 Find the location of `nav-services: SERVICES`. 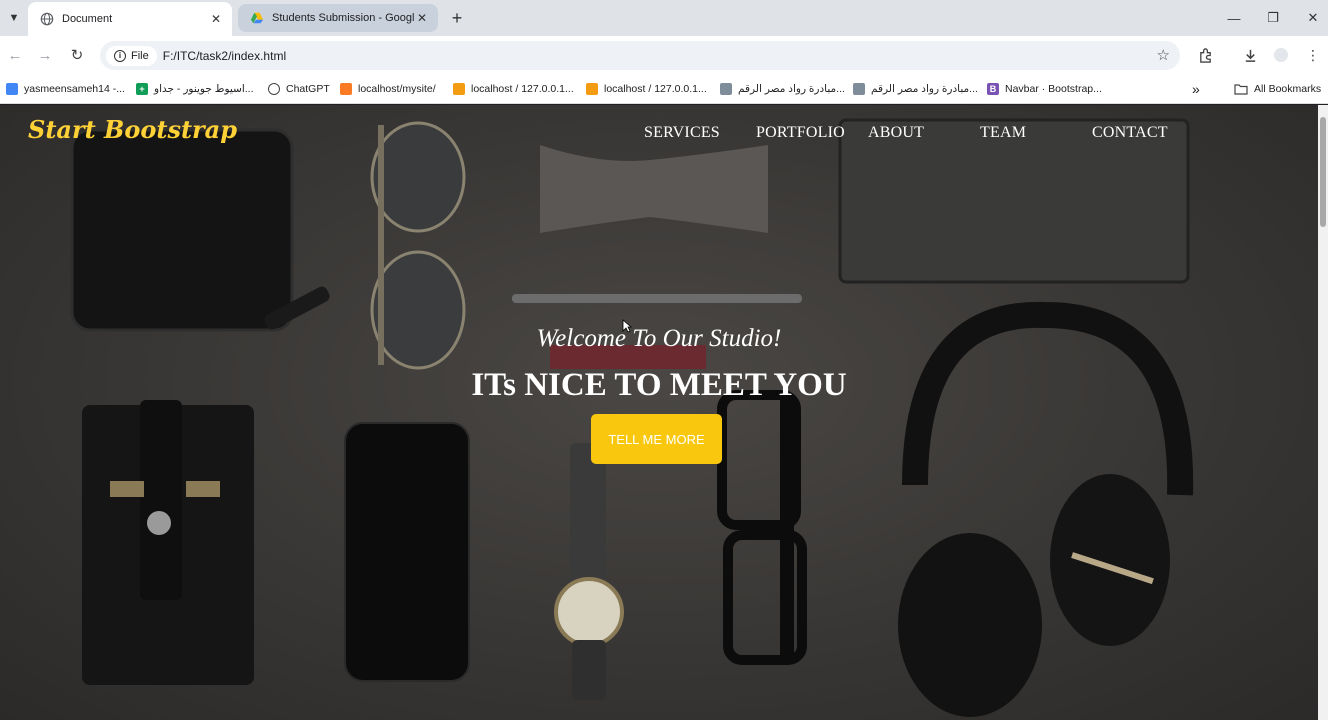

nav-services: SERVICES is located at coordinates (682, 133).